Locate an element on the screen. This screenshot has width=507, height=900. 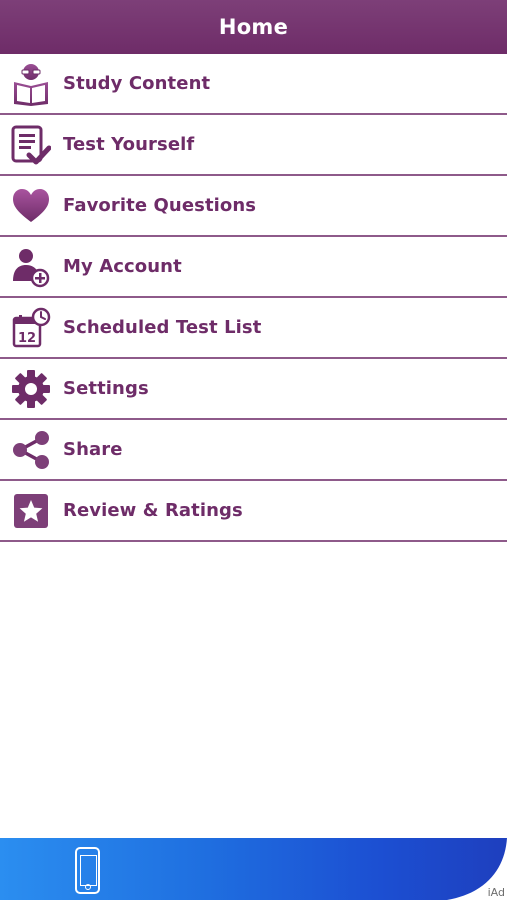
menu-item-label: Study Content is located at coordinates (137, 83).